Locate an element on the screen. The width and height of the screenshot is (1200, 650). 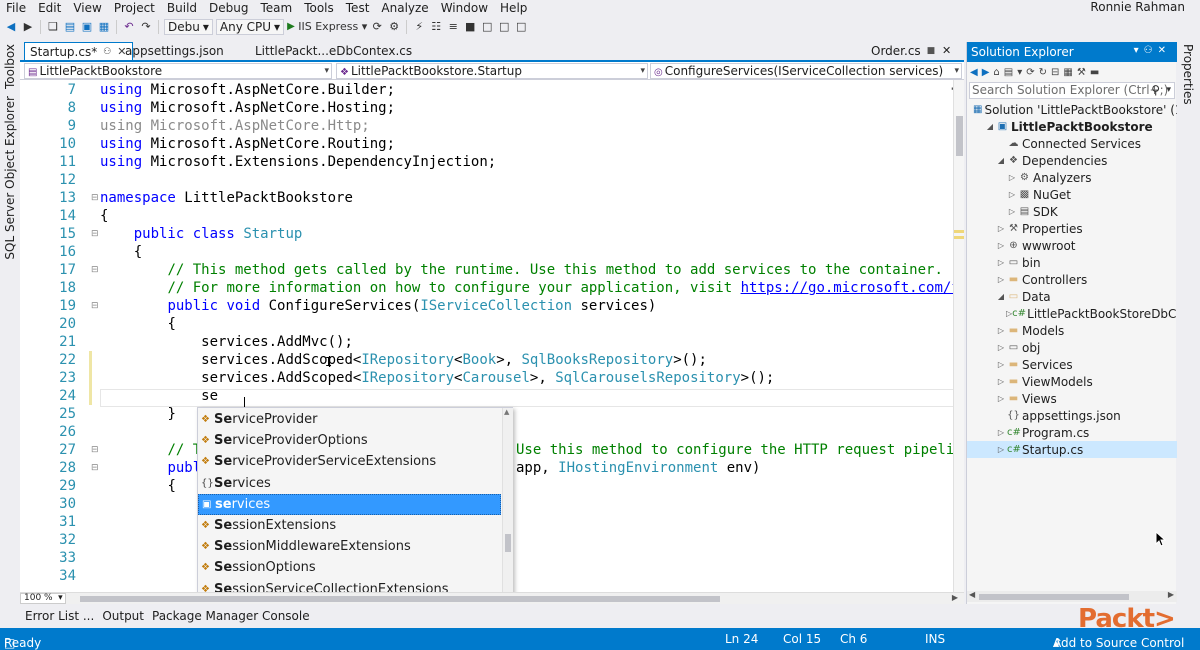
menu-file: File is located at coordinates (16, 8).